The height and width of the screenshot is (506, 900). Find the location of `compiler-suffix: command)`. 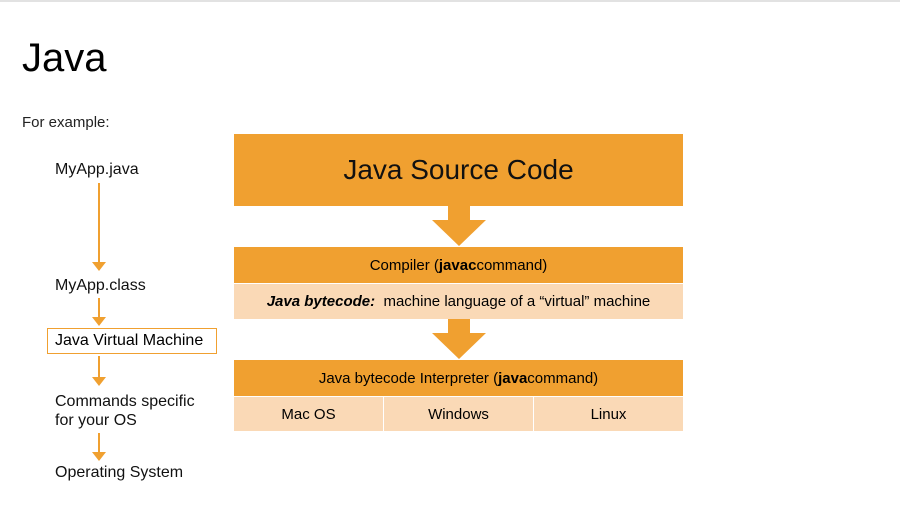

compiler-suffix: command) is located at coordinates (512, 265).